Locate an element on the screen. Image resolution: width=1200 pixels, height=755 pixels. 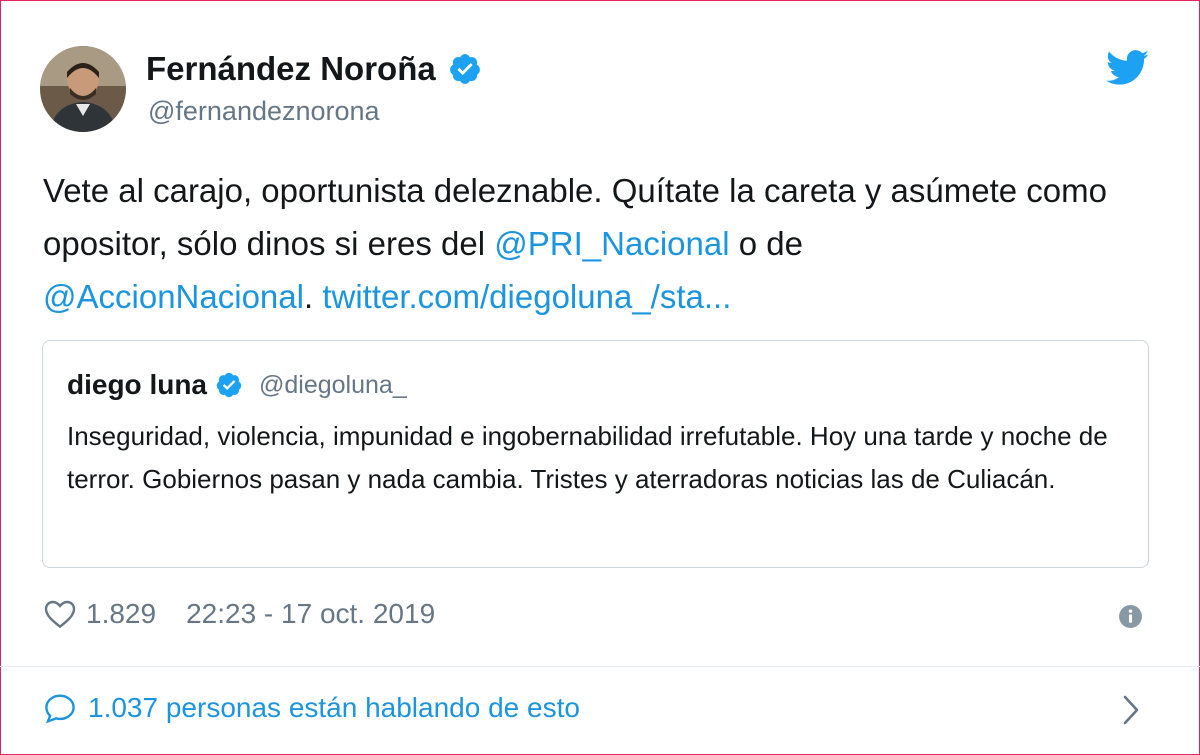
quoted-author: diego luna @diegoluna_ is located at coordinates (237, 385).